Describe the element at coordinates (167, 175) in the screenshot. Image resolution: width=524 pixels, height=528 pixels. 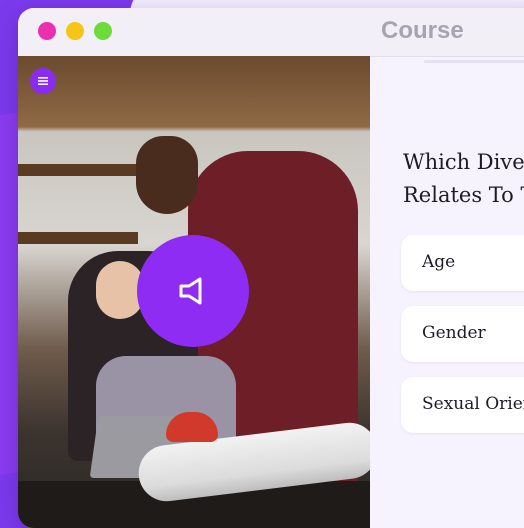
I see `photo-person-man-head` at that location.